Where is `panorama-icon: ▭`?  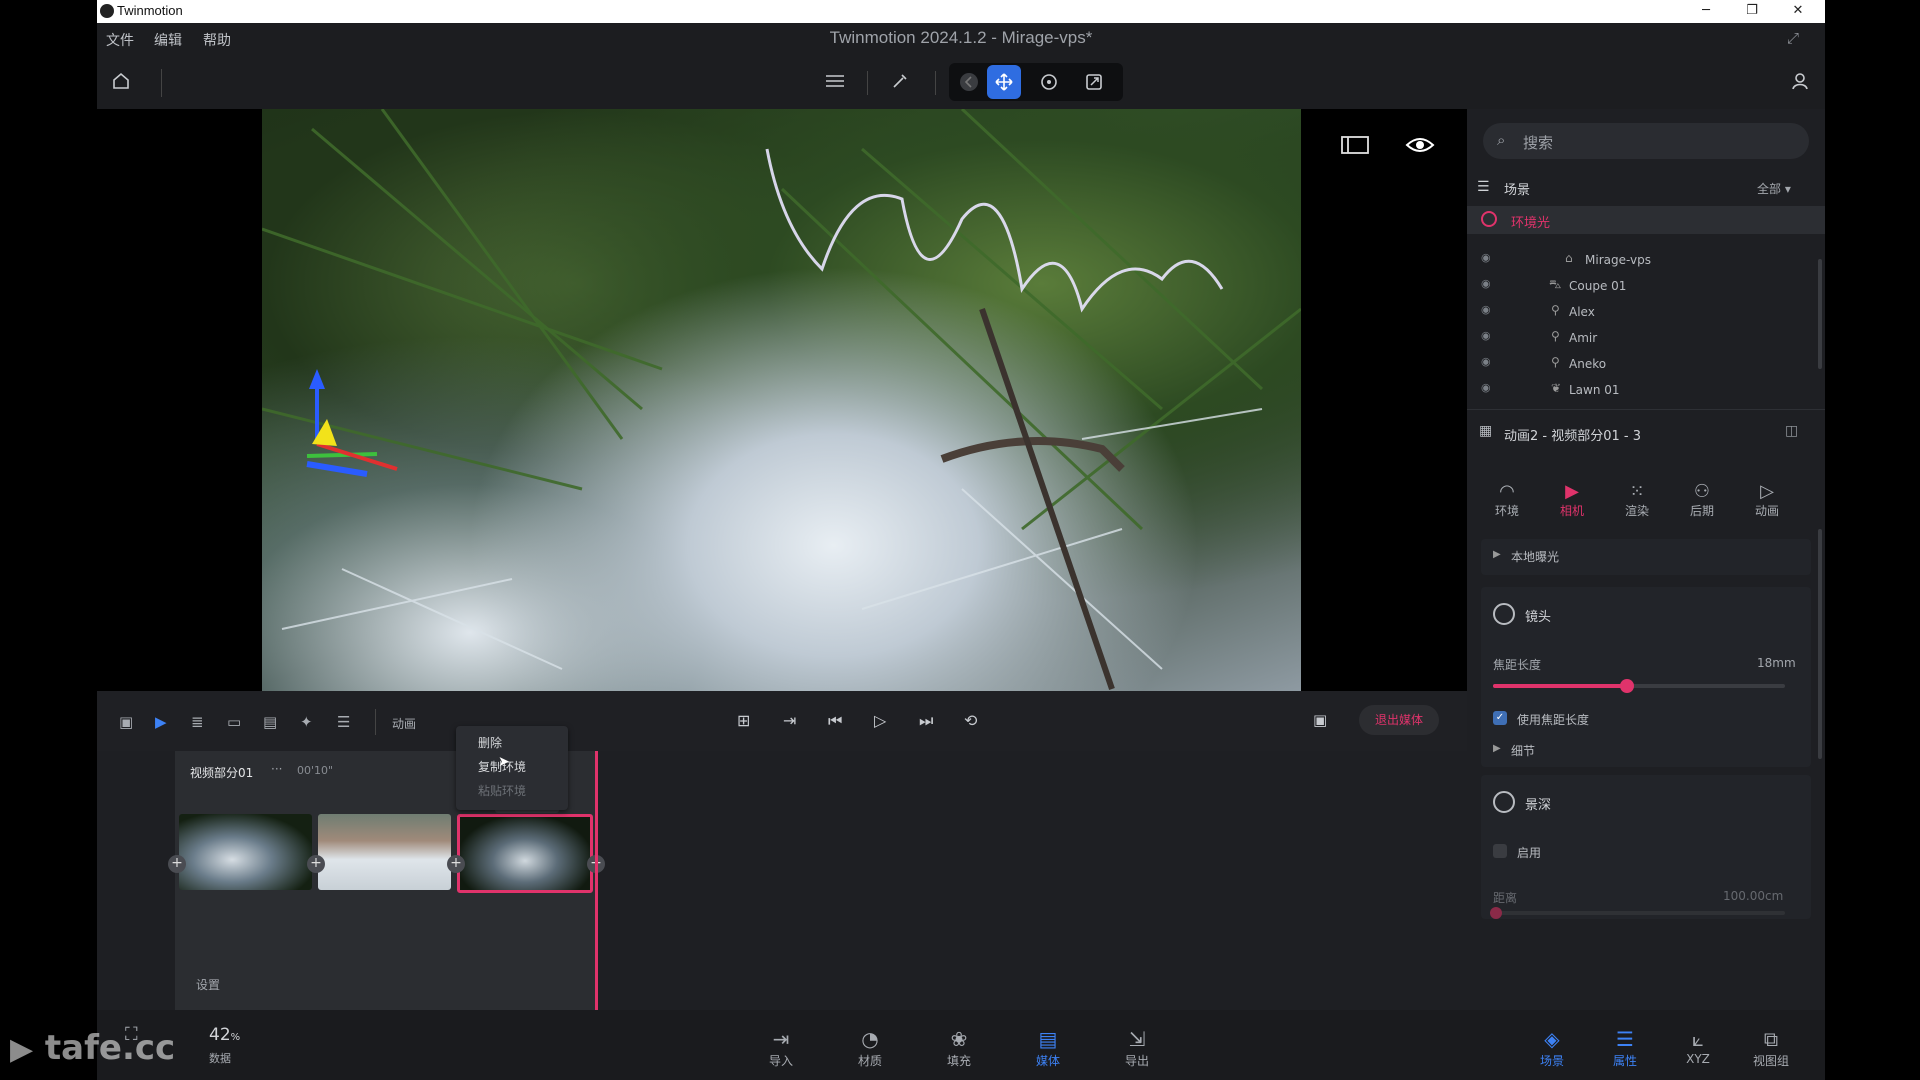
panorama-icon: ▭ is located at coordinates (234, 722).